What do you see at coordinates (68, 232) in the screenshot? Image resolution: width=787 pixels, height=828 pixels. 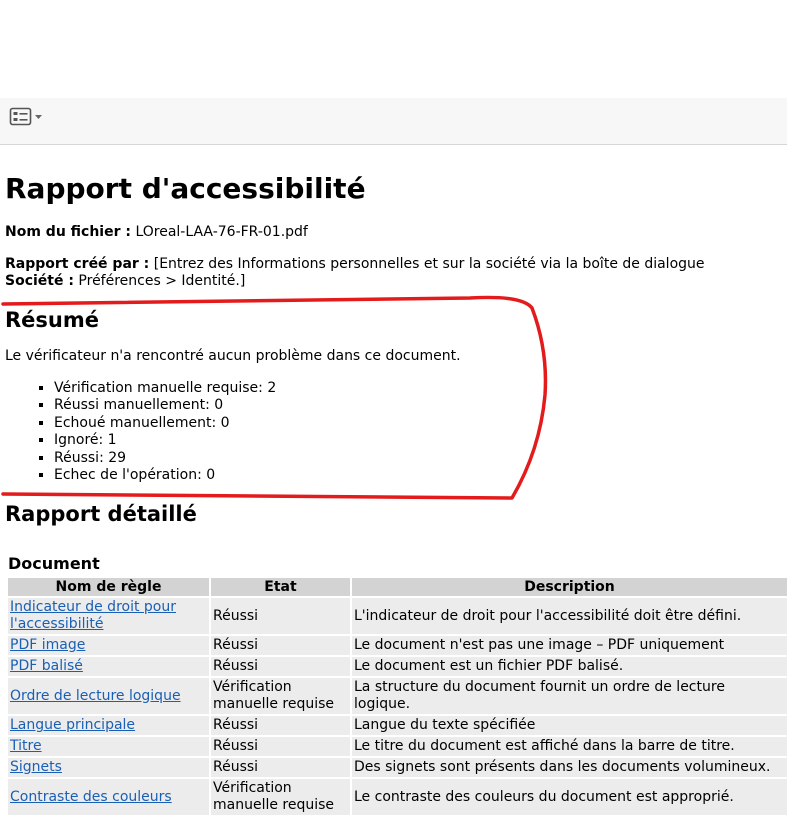 I see `file-name-label: Nom du fichier :` at bounding box center [68, 232].